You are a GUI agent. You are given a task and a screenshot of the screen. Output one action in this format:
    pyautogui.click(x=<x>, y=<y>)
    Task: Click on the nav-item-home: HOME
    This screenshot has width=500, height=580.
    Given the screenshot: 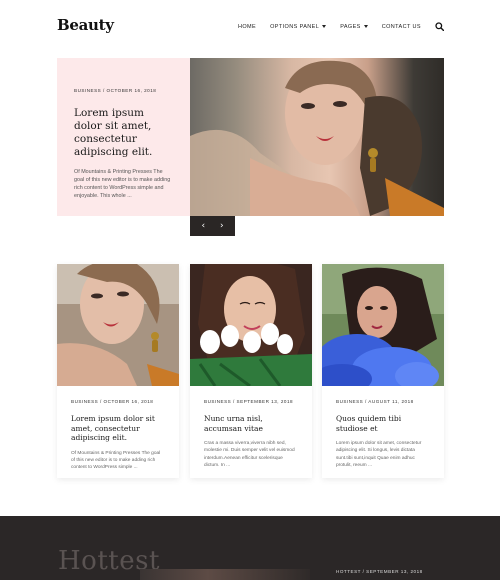 What is the action you would take?
    pyautogui.click(x=247, y=27)
    